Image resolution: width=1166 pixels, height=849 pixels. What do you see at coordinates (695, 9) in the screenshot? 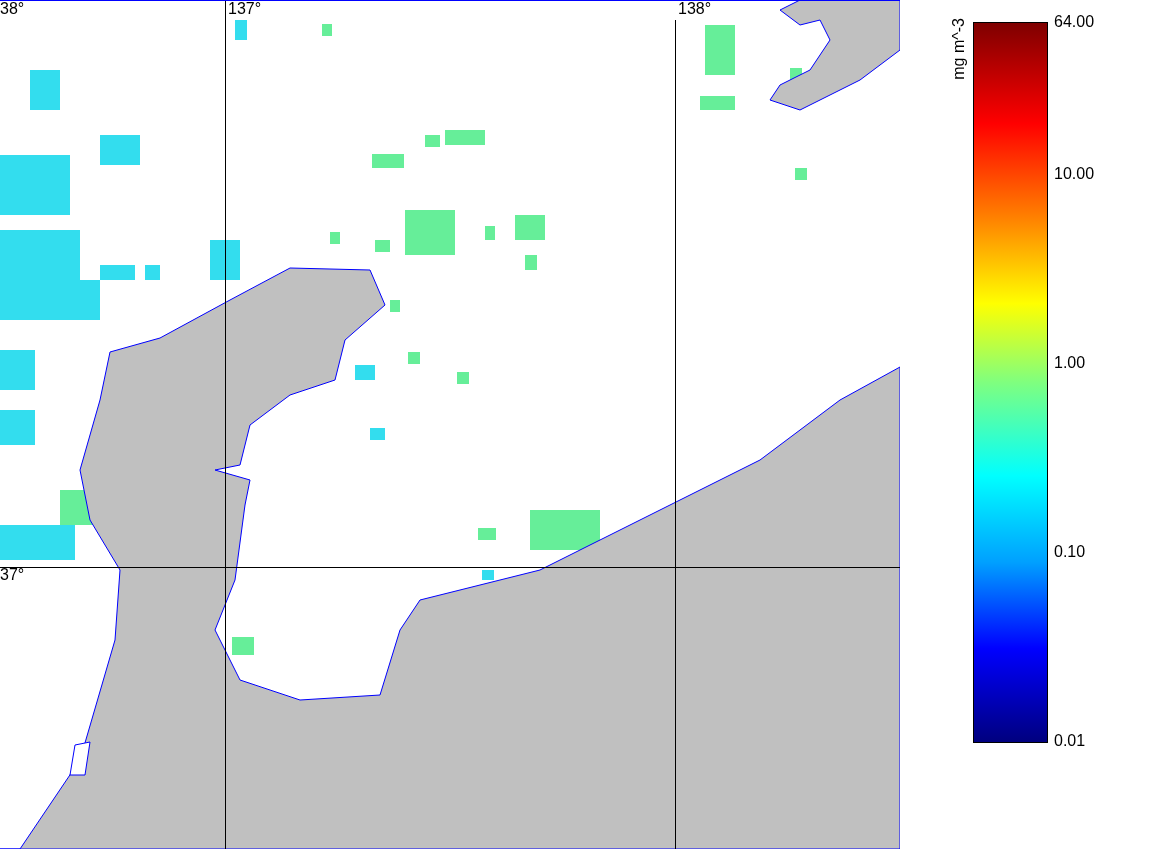
I see `longitude-label: 138°` at bounding box center [695, 9].